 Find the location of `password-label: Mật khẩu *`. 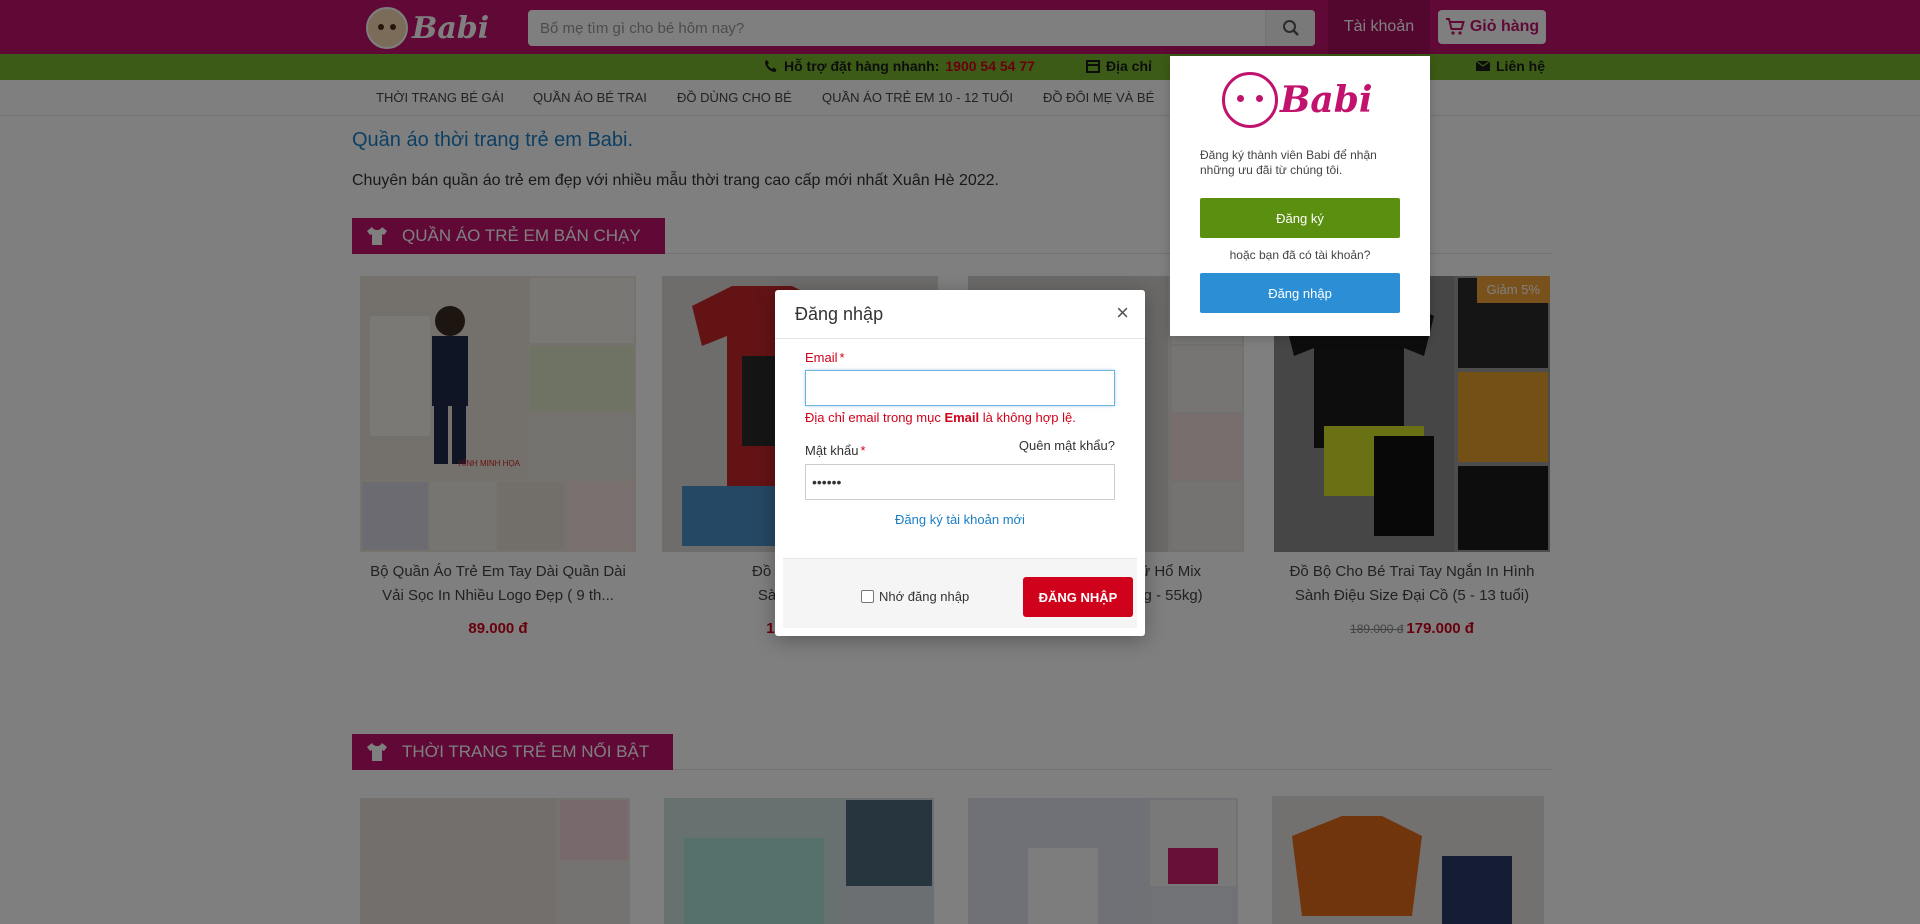

password-label: Mật khẩu * is located at coordinates (835, 450).